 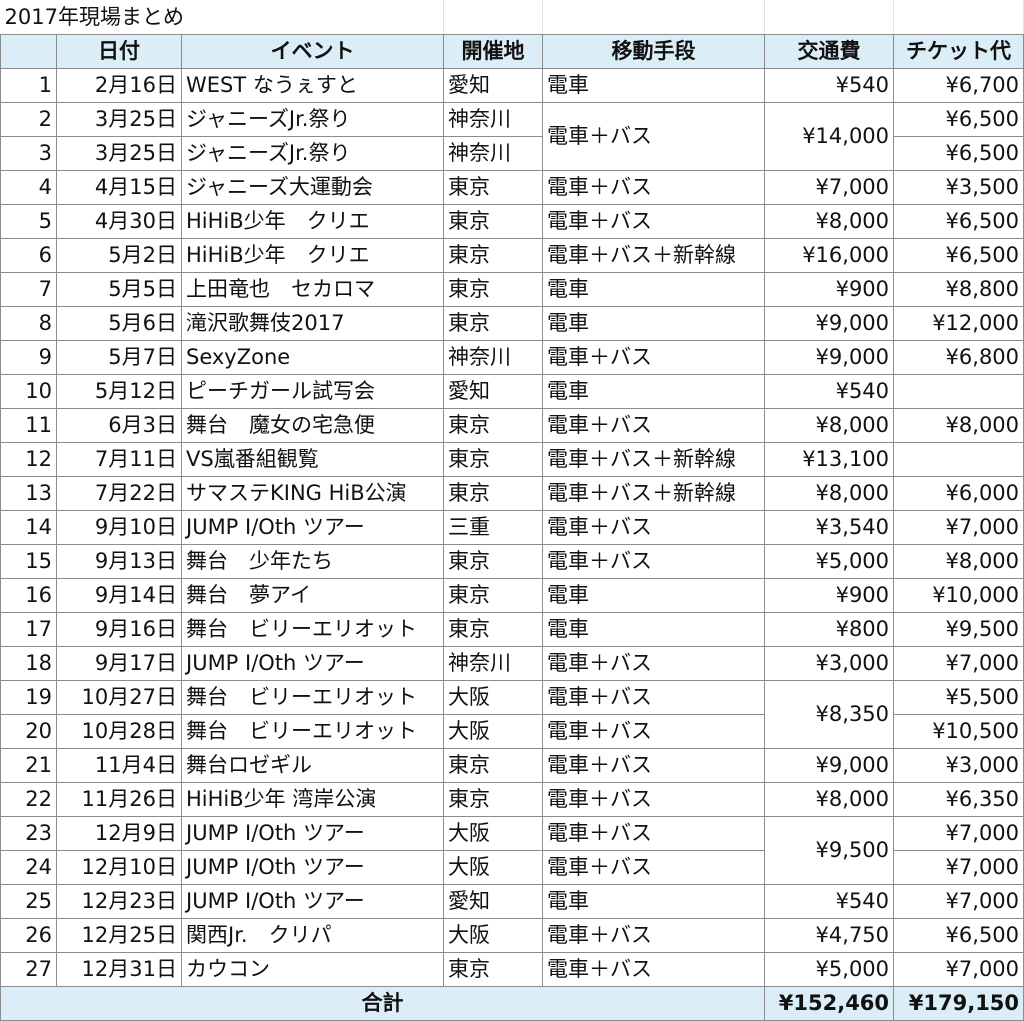 I want to click on event-cell: カウコン, so click(x=312, y=969).